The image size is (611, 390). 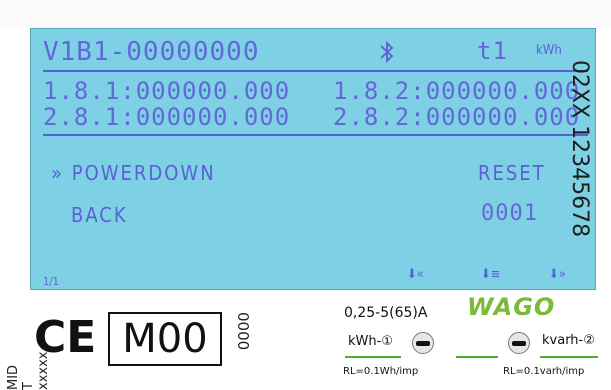 I want to click on register-1-8-2: 1.8.2:000000.000, so click(x=456, y=91).